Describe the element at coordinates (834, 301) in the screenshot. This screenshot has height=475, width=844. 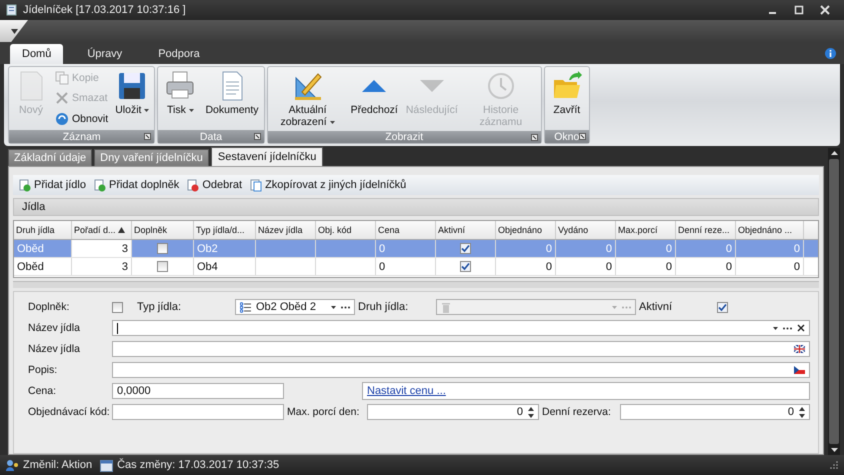
I see `scrollbar` at that location.